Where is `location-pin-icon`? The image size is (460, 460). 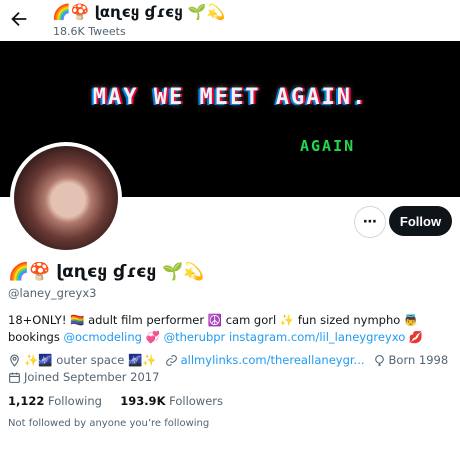
location-pin-icon is located at coordinates (14, 360).